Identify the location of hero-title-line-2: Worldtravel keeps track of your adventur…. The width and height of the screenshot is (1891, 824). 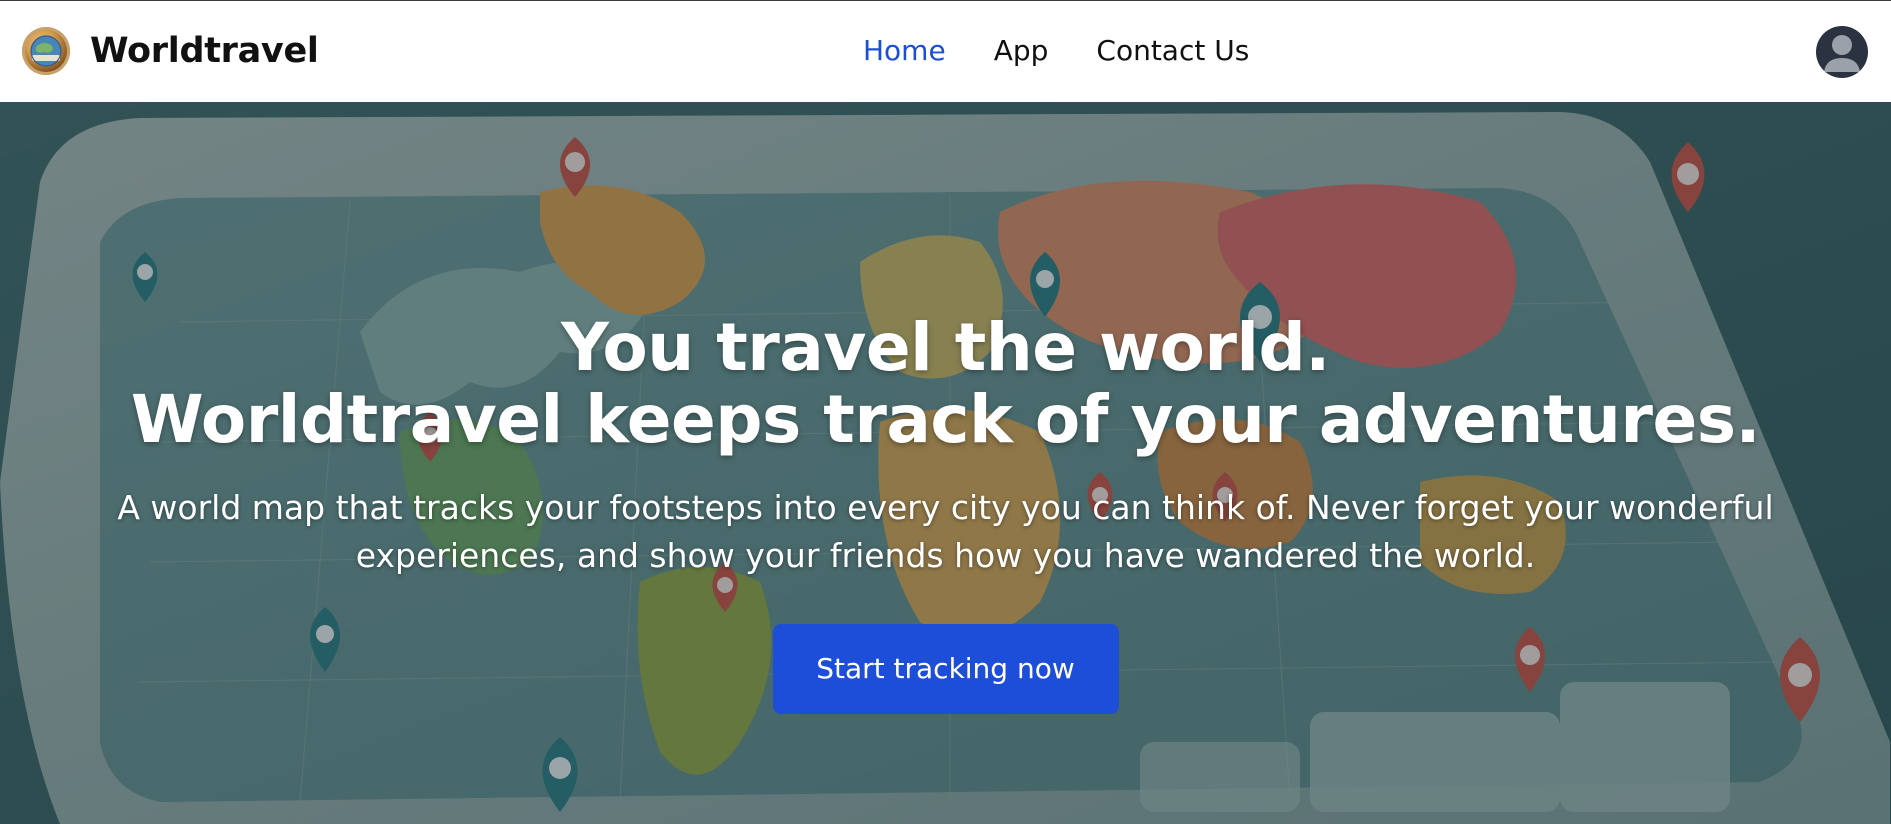
(945, 419).